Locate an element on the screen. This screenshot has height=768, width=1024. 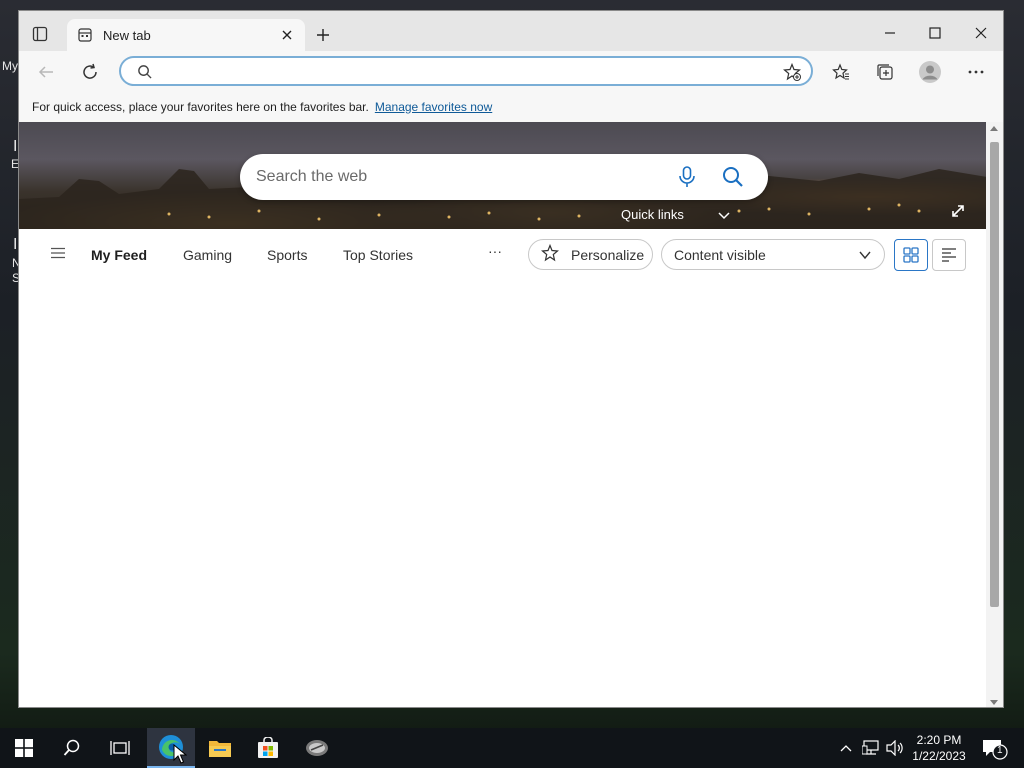
search-submit-icon is located at coordinates (733, 179).